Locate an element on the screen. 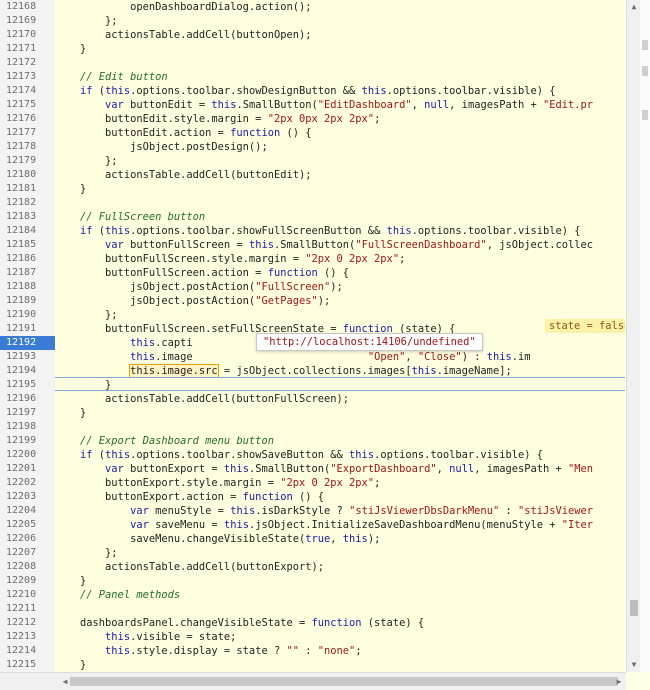 The height and width of the screenshot is (690, 650). line-number: 12203 is located at coordinates (28, 497).